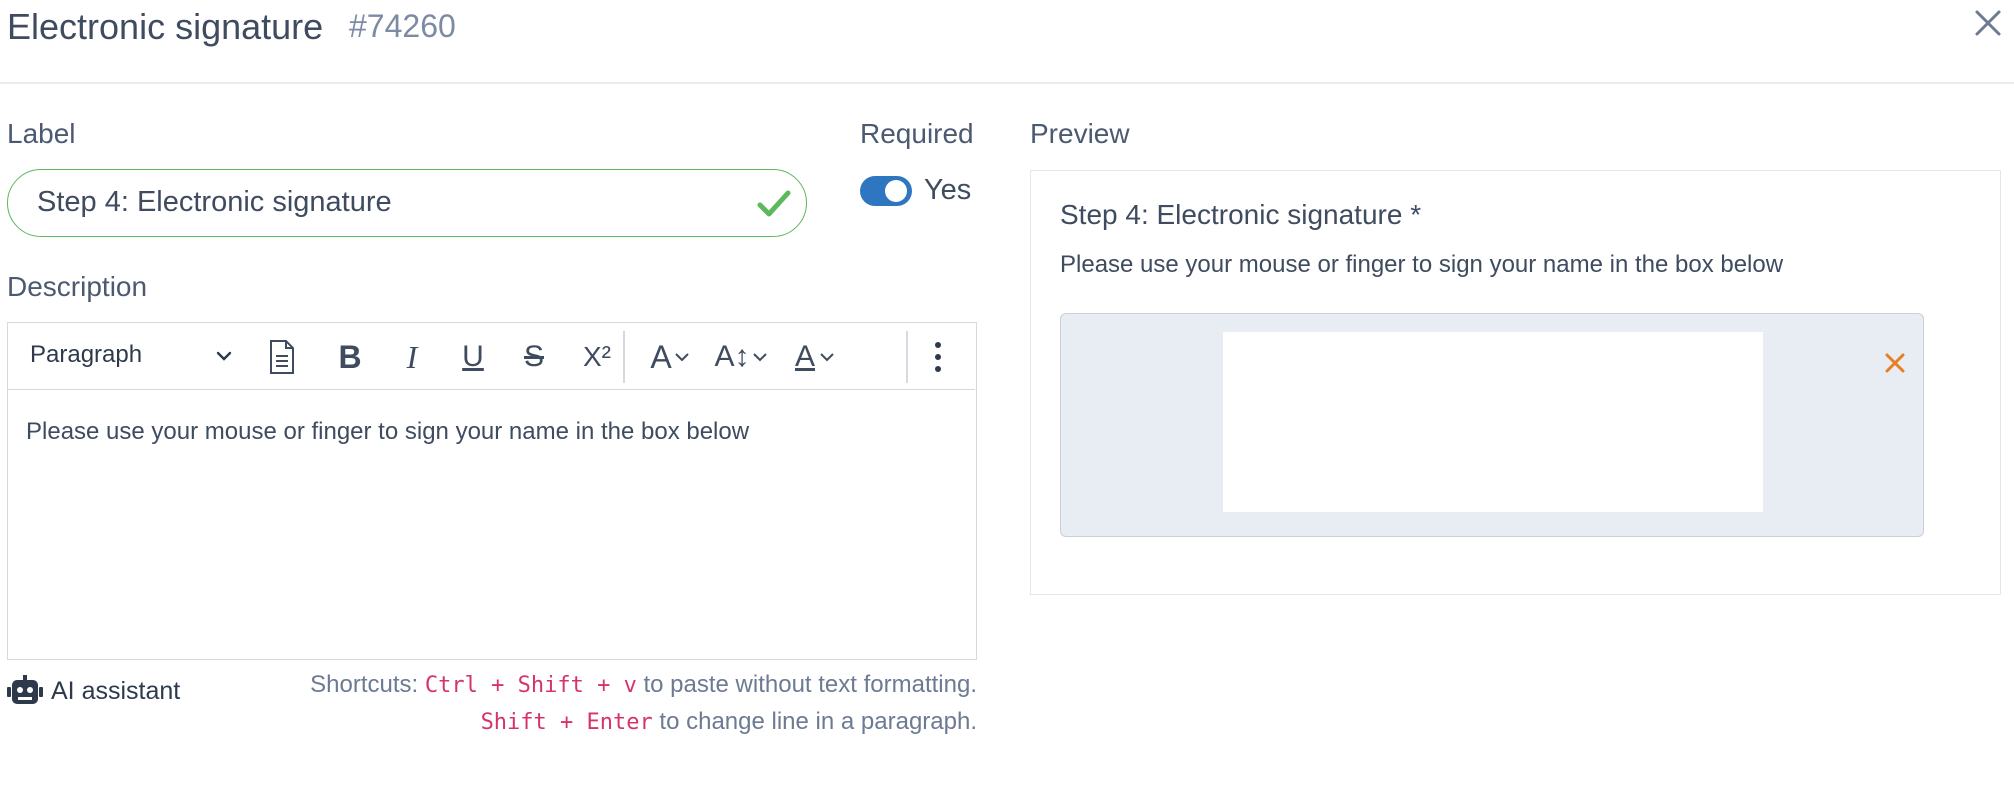 This screenshot has width=2014, height=788. Describe the element at coordinates (364, 684) in the screenshot. I see `shortcut-prefix: Shortcuts:` at that location.